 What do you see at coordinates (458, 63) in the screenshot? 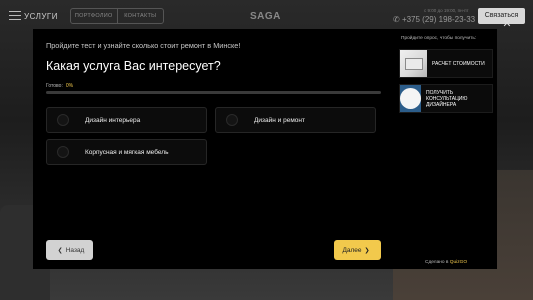
I see `bonus-card-label: РАСЧЕТ СТОИМОСТИ` at bounding box center [458, 63].